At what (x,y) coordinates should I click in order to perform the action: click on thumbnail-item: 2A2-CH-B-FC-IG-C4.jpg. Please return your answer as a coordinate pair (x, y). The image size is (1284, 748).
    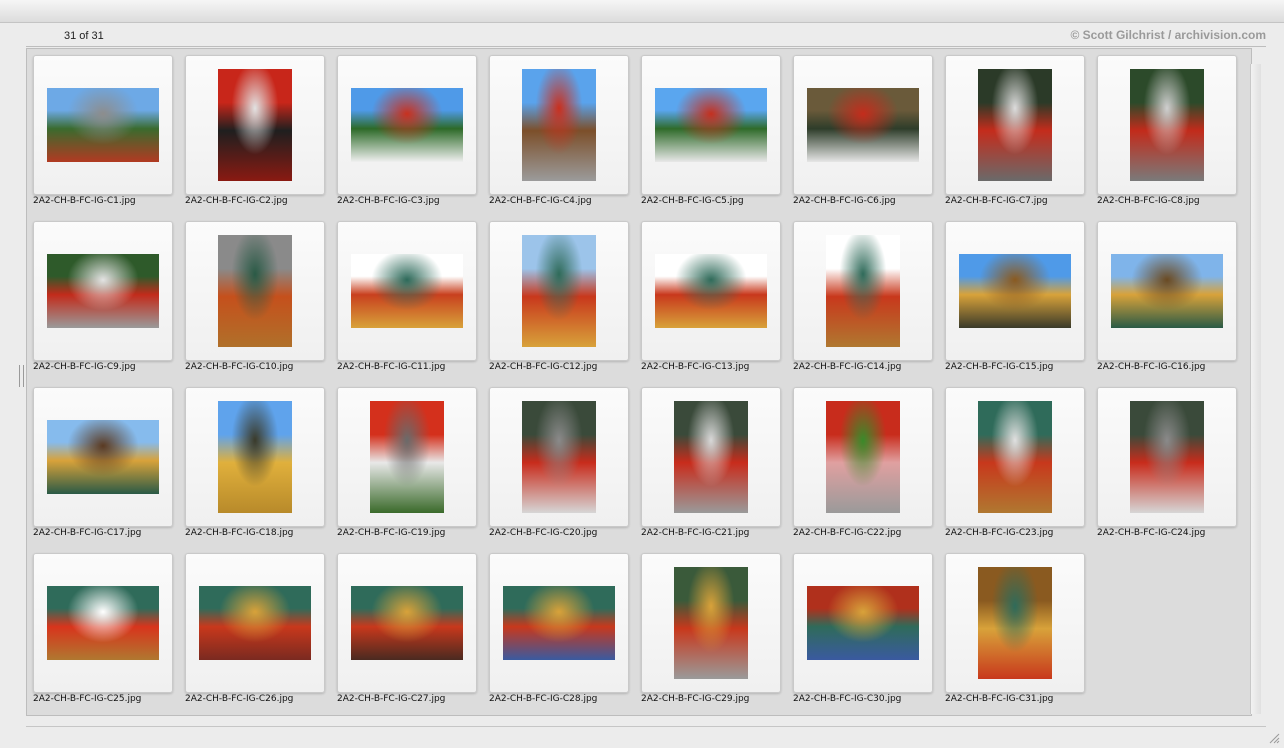
    Looking at the image, I should click on (559, 135).